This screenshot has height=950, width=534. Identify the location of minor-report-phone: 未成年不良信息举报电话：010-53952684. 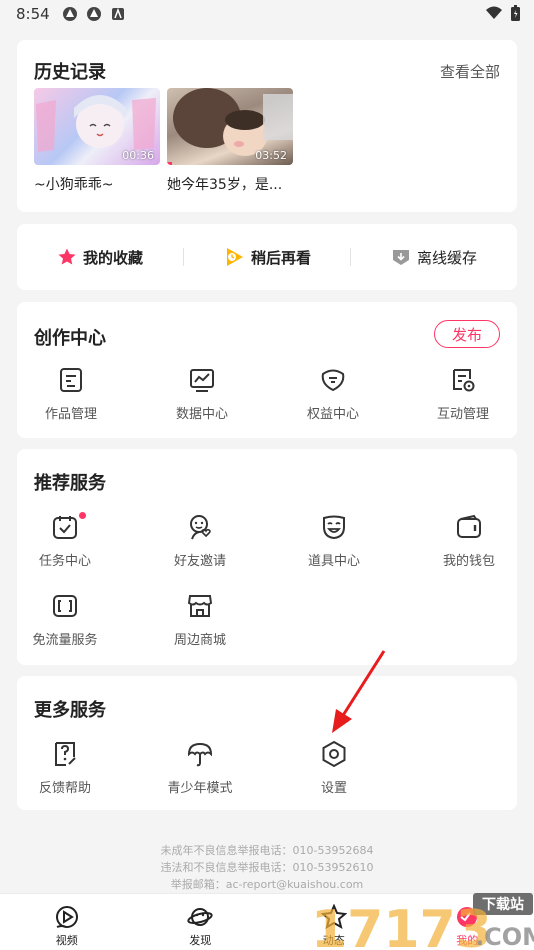
(267, 850).